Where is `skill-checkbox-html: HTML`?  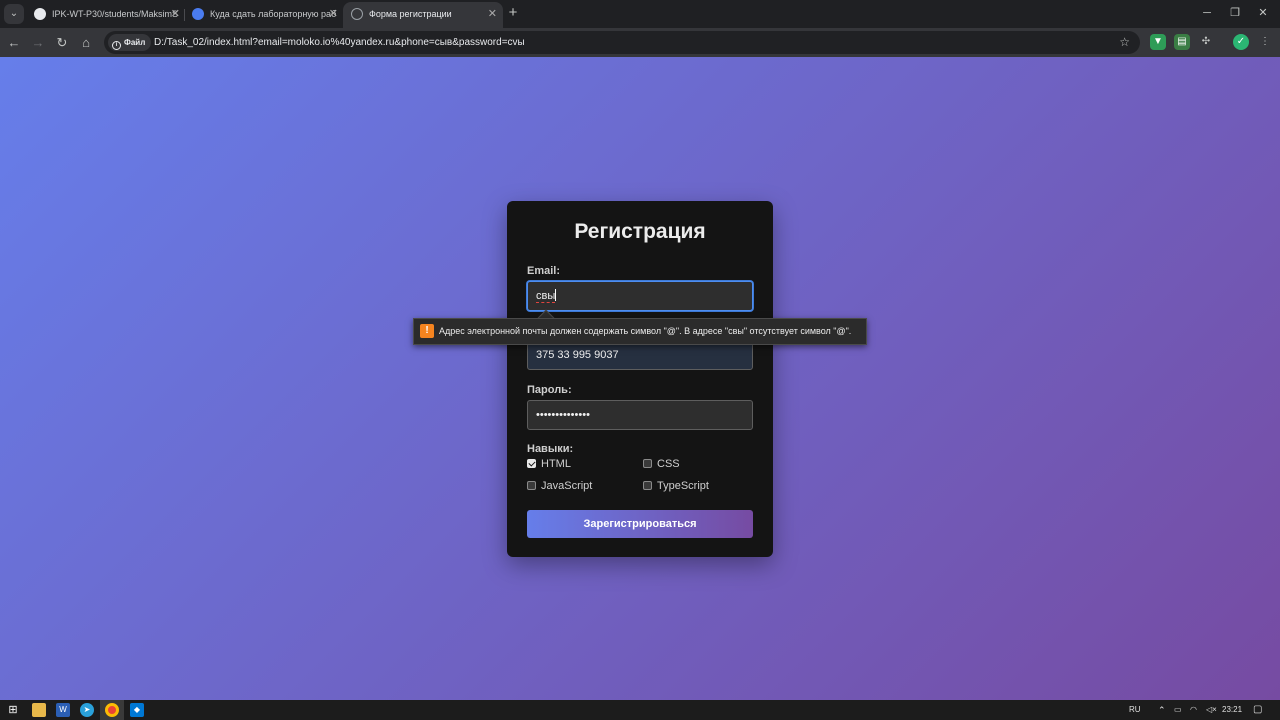
skill-checkbox-html: HTML is located at coordinates (549, 464).